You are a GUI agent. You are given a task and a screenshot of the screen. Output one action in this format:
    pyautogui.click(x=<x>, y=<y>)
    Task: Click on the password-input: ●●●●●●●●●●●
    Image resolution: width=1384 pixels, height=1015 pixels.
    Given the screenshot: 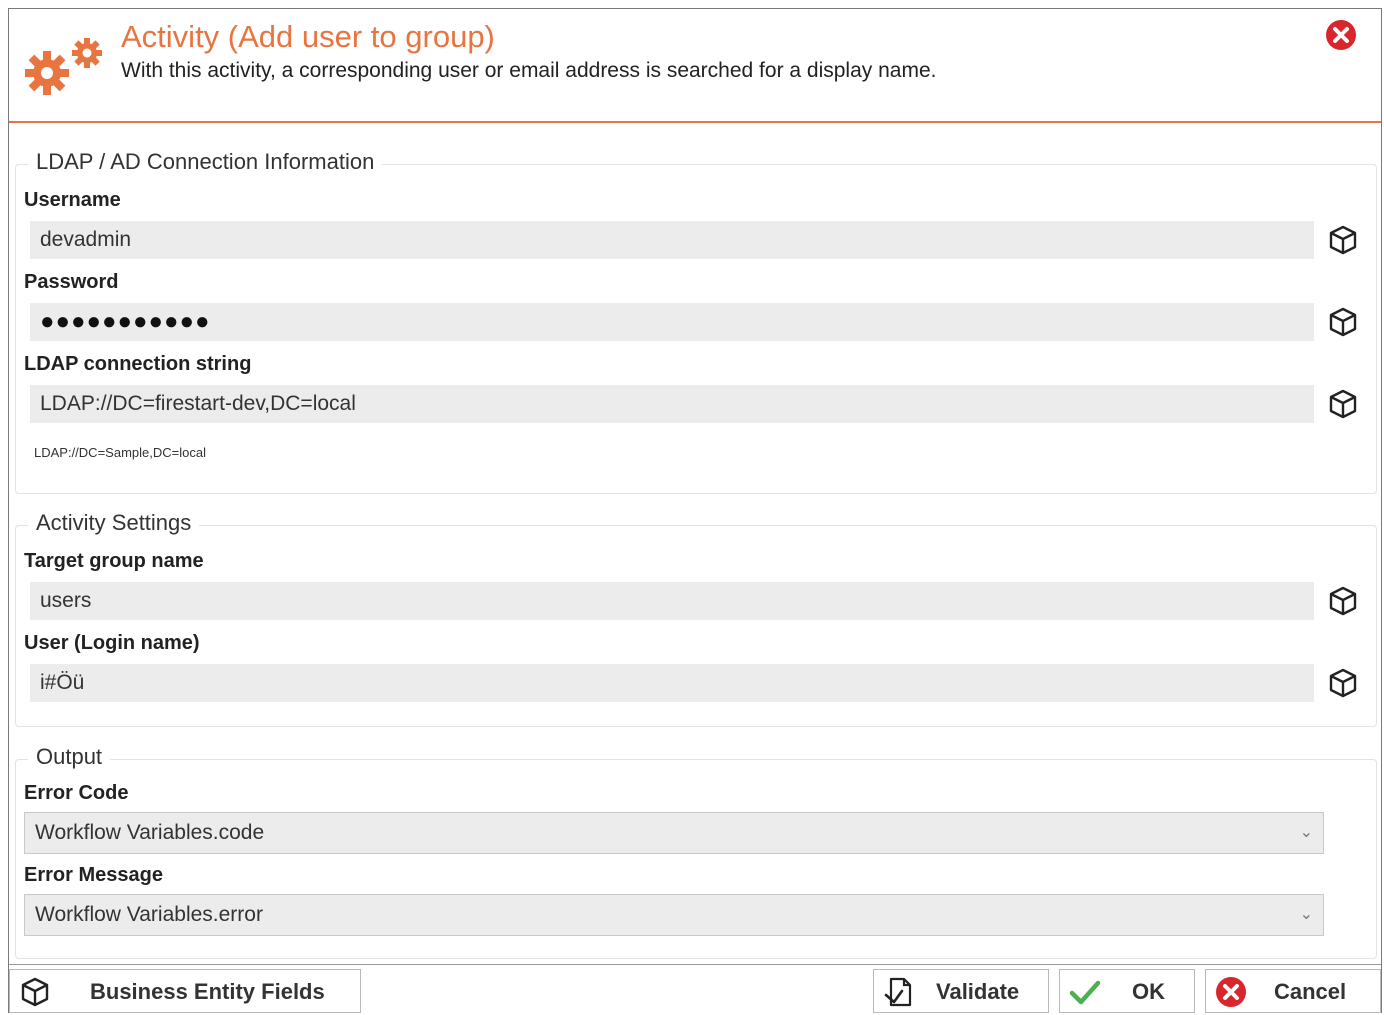 What is the action you would take?
    pyautogui.click(x=672, y=322)
    